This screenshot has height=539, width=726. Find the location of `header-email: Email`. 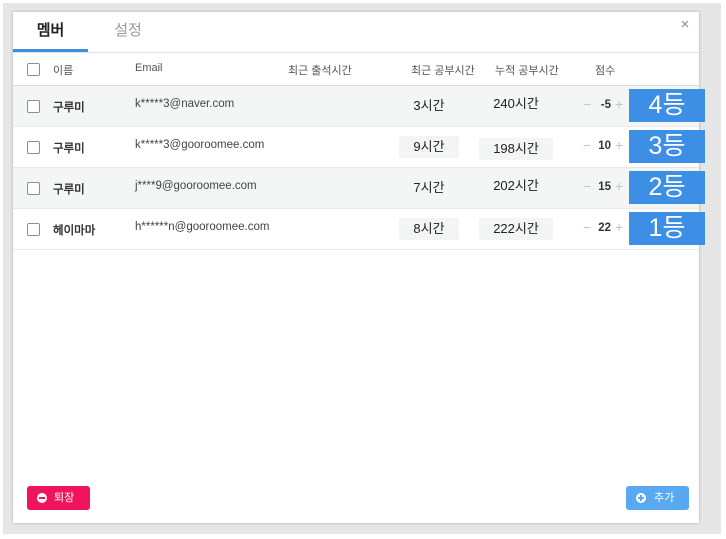

header-email: Email is located at coordinates (149, 68).